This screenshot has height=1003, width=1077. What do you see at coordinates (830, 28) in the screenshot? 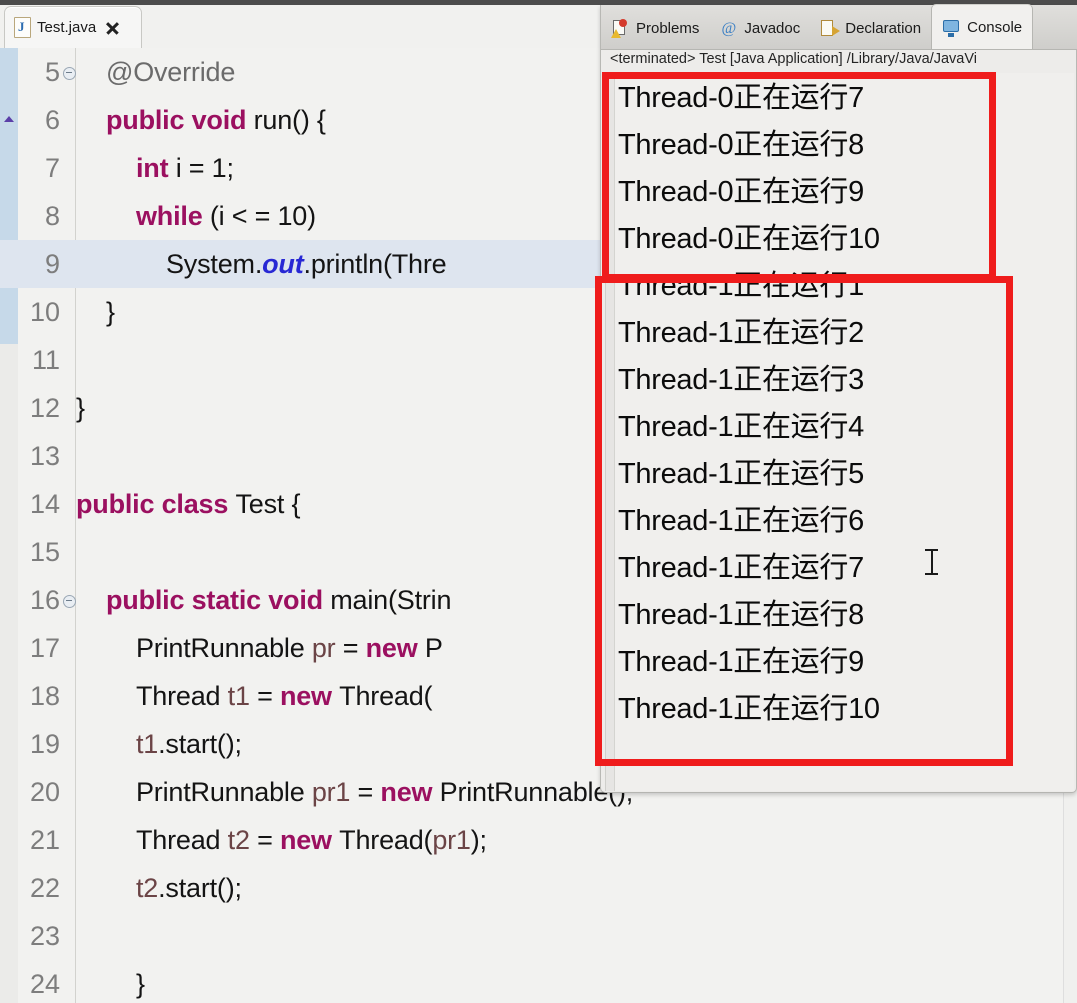
I see `declaration-icon` at bounding box center [830, 28].